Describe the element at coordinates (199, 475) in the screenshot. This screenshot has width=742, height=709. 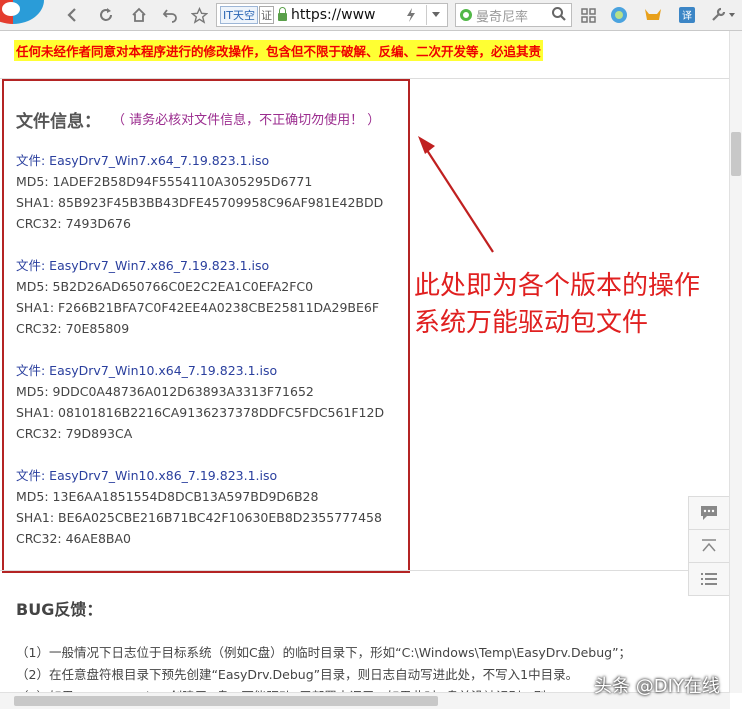
I see `file-name: 文件: EasyDrv7_Win10.x86_7.19.823.1.iso` at that location.